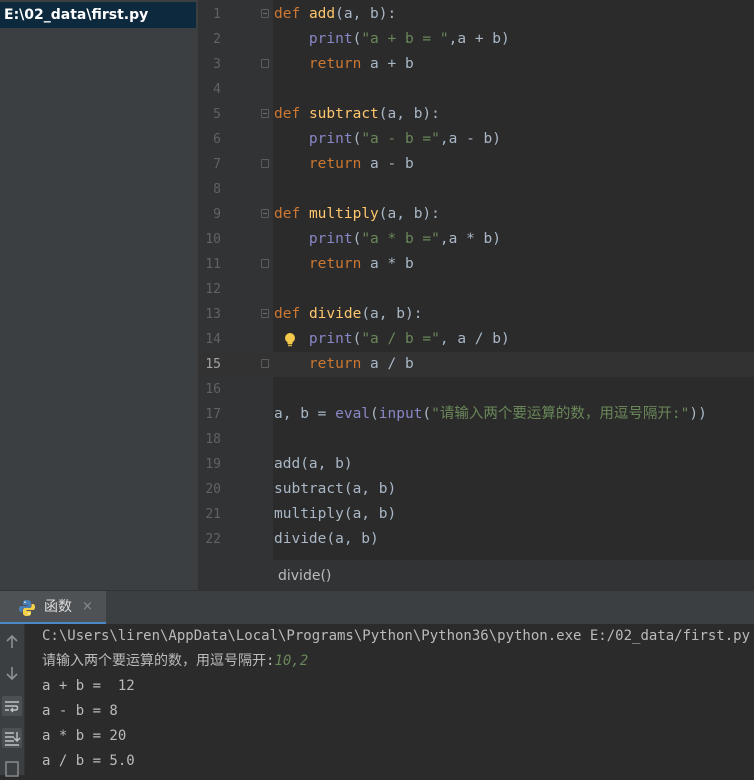 Image resolution: width=754 pixels, height=780 pixels. I want to click on code-line: 4, so click(476, 89).